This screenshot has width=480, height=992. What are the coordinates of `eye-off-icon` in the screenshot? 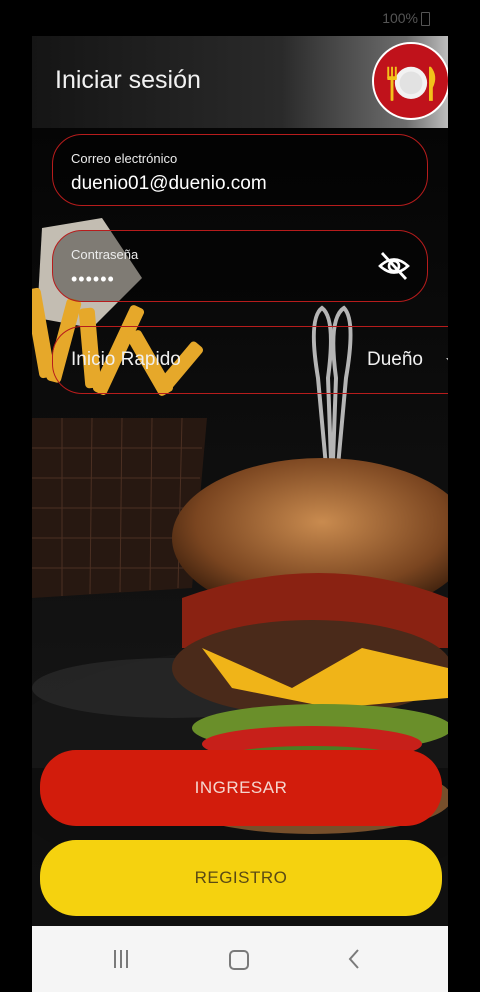 It's located at (394, 266).